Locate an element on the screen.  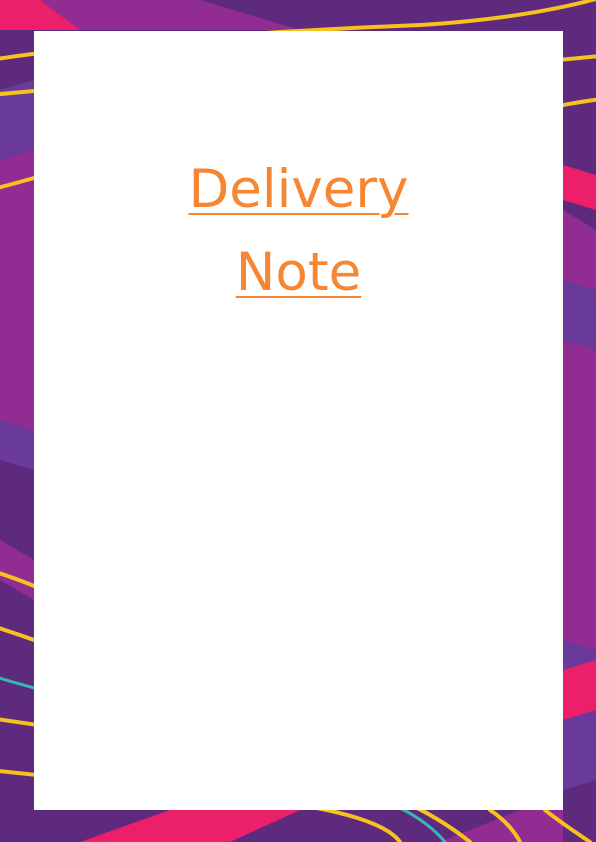
title-line-1-text: Delivery is located at coordinates (298, 189).